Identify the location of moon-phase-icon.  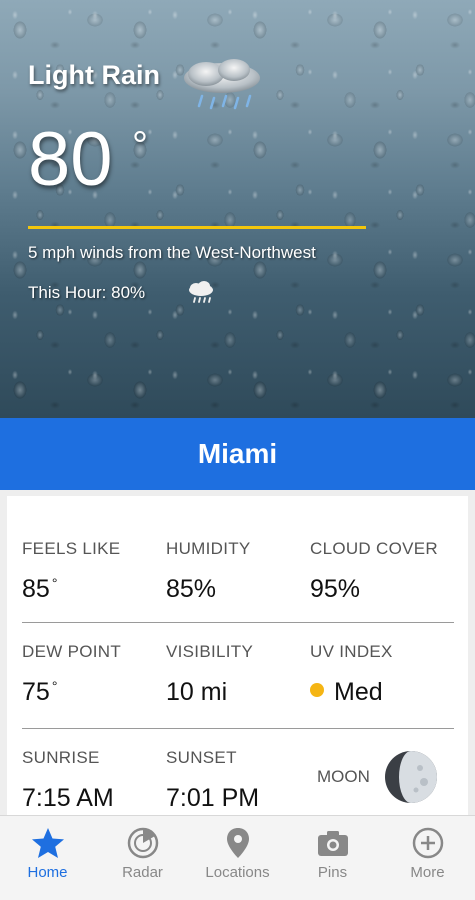
(410, 777).